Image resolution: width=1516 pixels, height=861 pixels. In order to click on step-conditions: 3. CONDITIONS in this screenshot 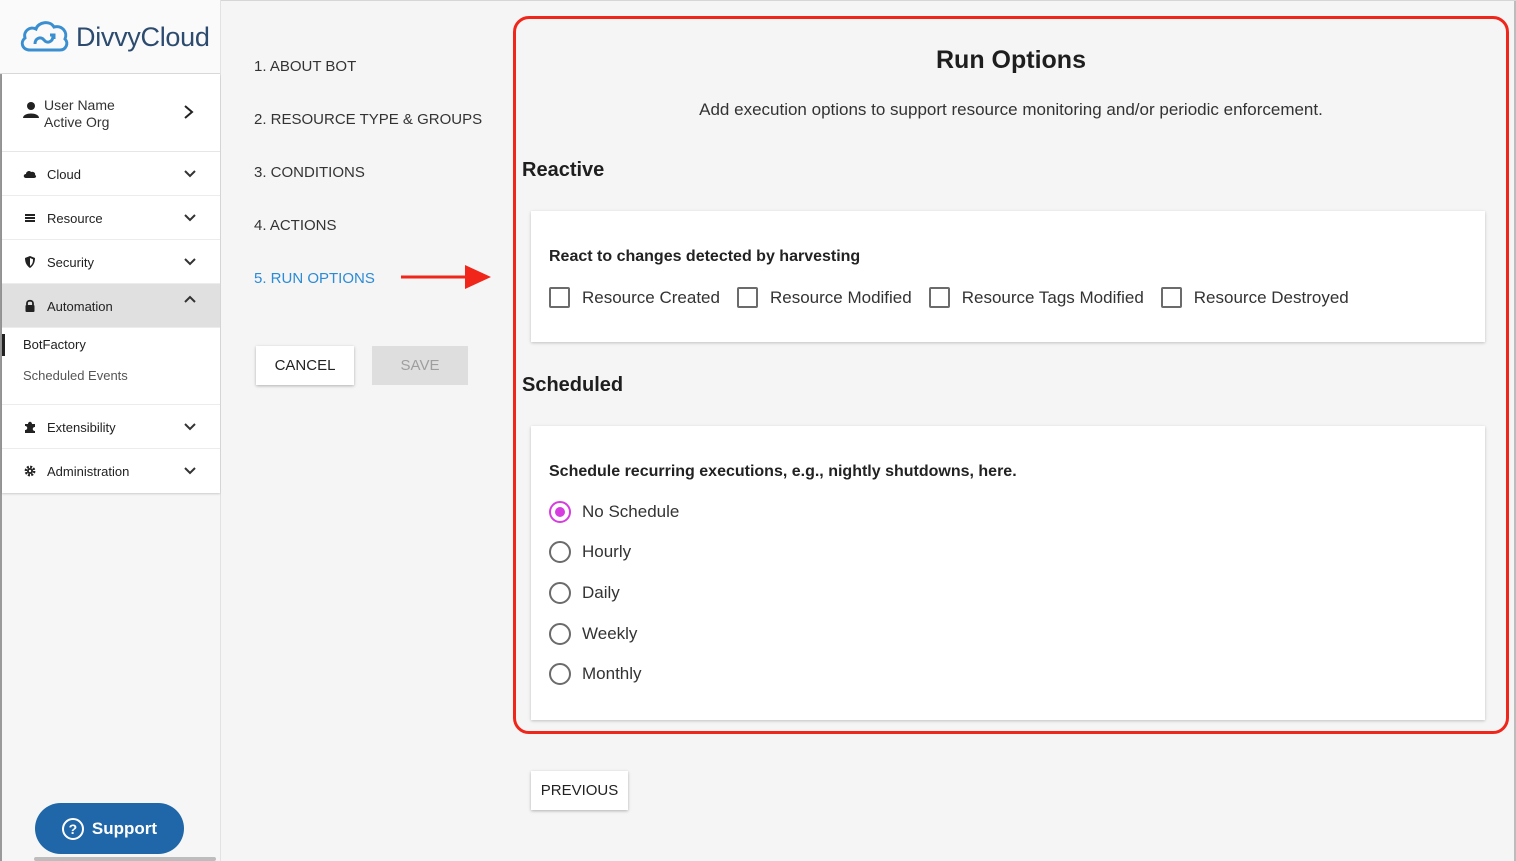, I will do `click(368, 189)`.